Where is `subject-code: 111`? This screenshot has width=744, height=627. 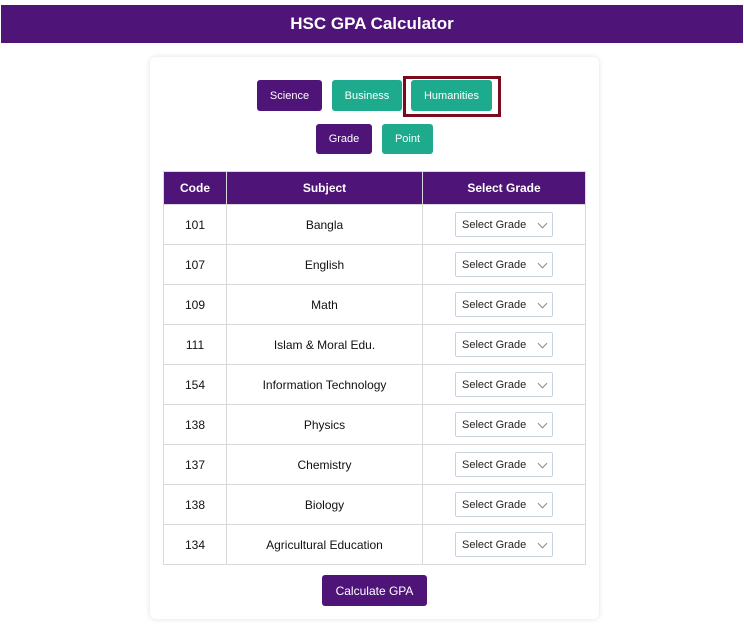 subject-code: 111 is located at coordinates (195, 344).